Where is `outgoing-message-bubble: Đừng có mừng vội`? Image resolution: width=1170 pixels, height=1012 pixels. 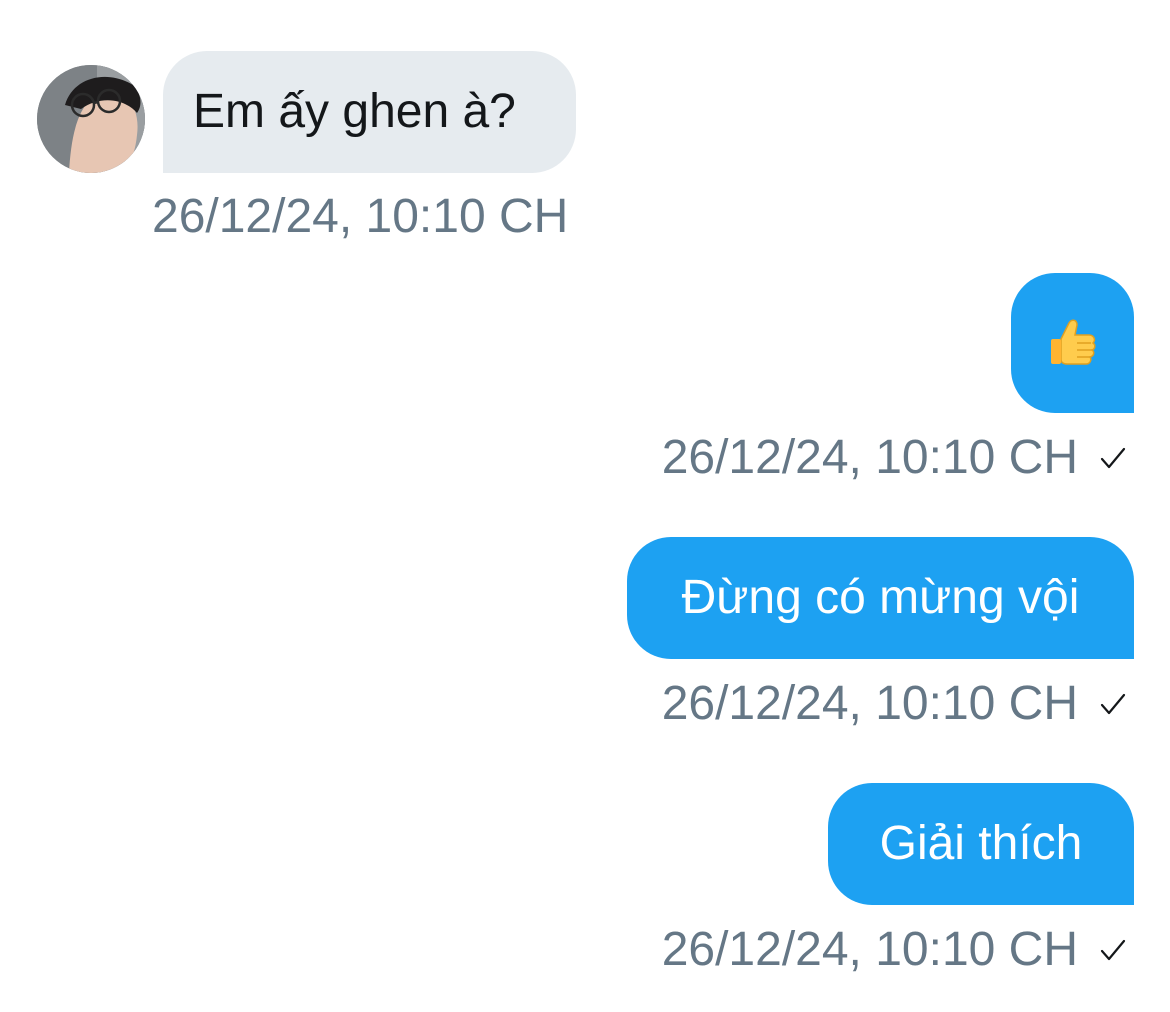 outgoing-message-bubble: Đừng có mừng vội is located at coordinates (880, 598).